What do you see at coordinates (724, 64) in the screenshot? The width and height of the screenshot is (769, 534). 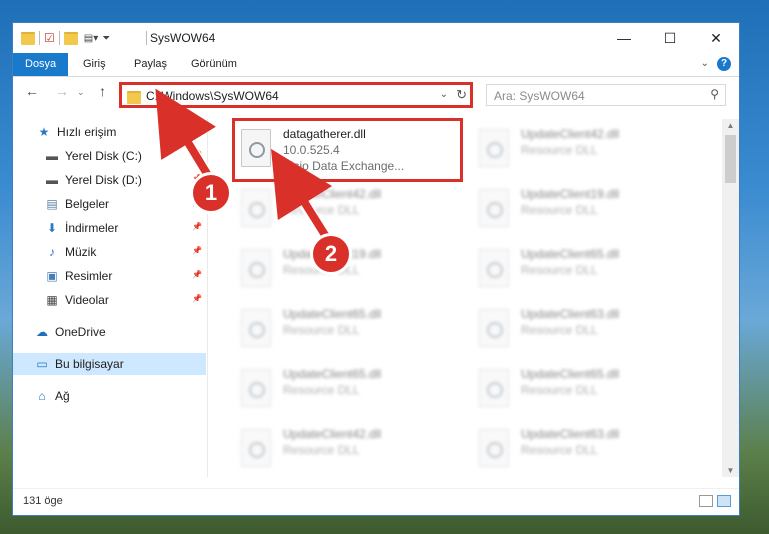 I see `help-icon: ?` at bounding box center [724, 64].